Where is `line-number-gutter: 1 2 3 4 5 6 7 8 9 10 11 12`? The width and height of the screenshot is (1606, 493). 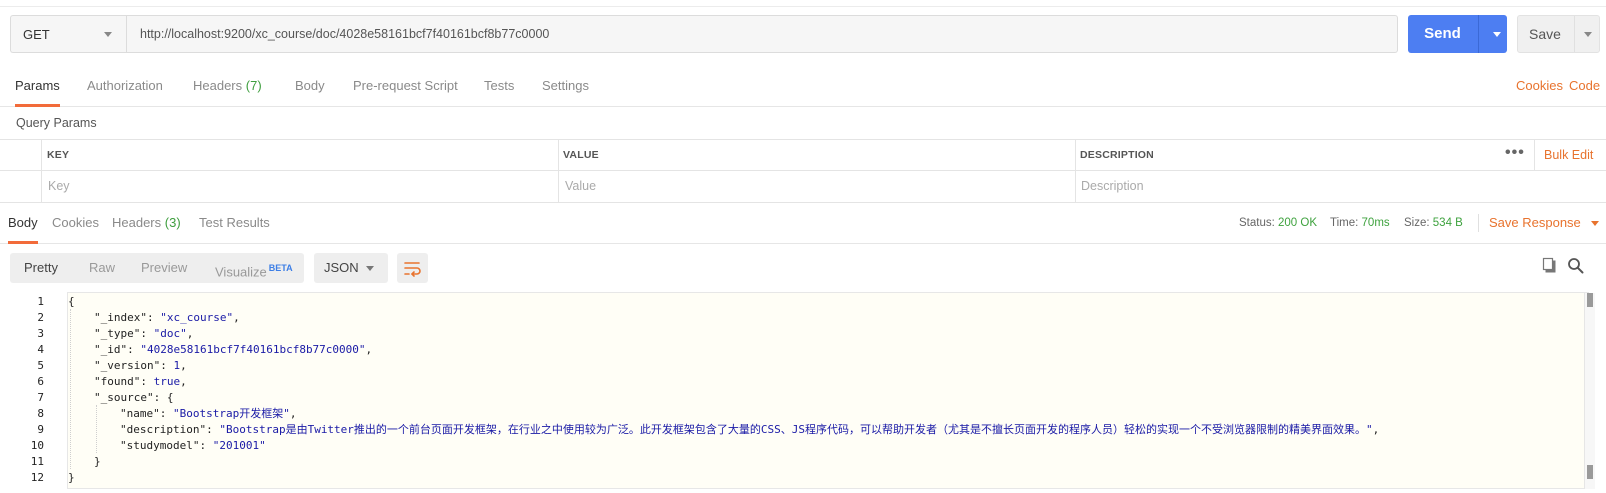 line-number-gutter: 1 2 3 4 5 6 7 8 9 10 11 12 is located at coordinates (33, 392).